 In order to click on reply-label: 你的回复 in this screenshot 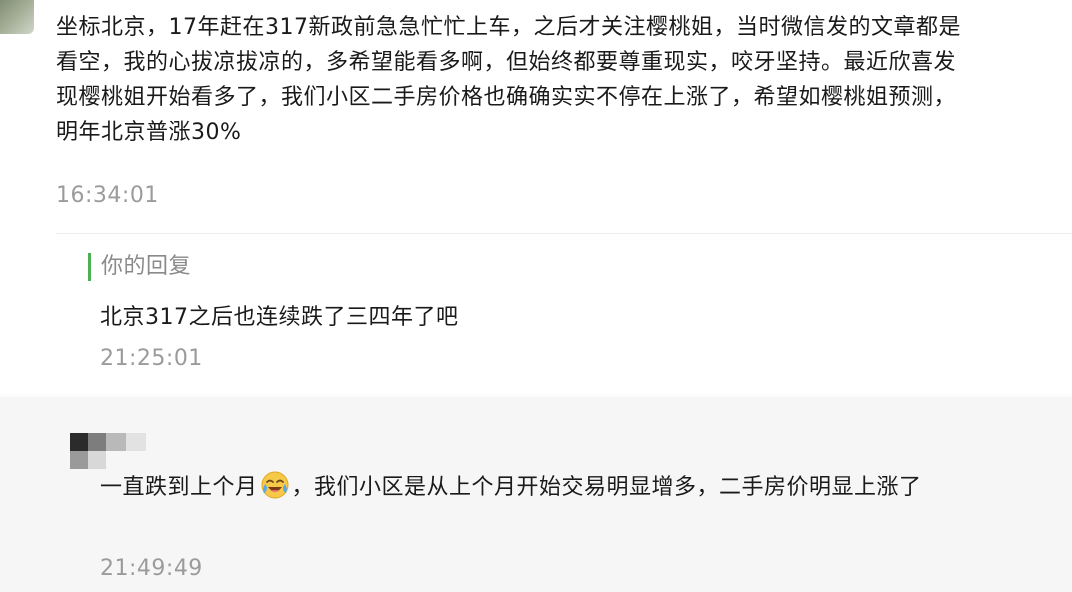, I will do `click(538, 267)`.